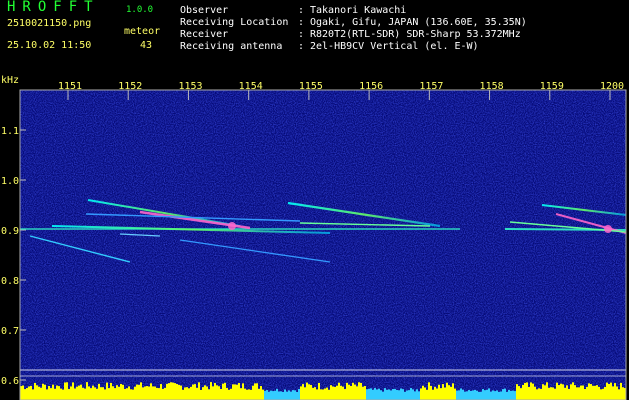  What do you see at coordinates (232, 226) in the screenshot?
I see `meteor-head` at bounding box center [232, 226].